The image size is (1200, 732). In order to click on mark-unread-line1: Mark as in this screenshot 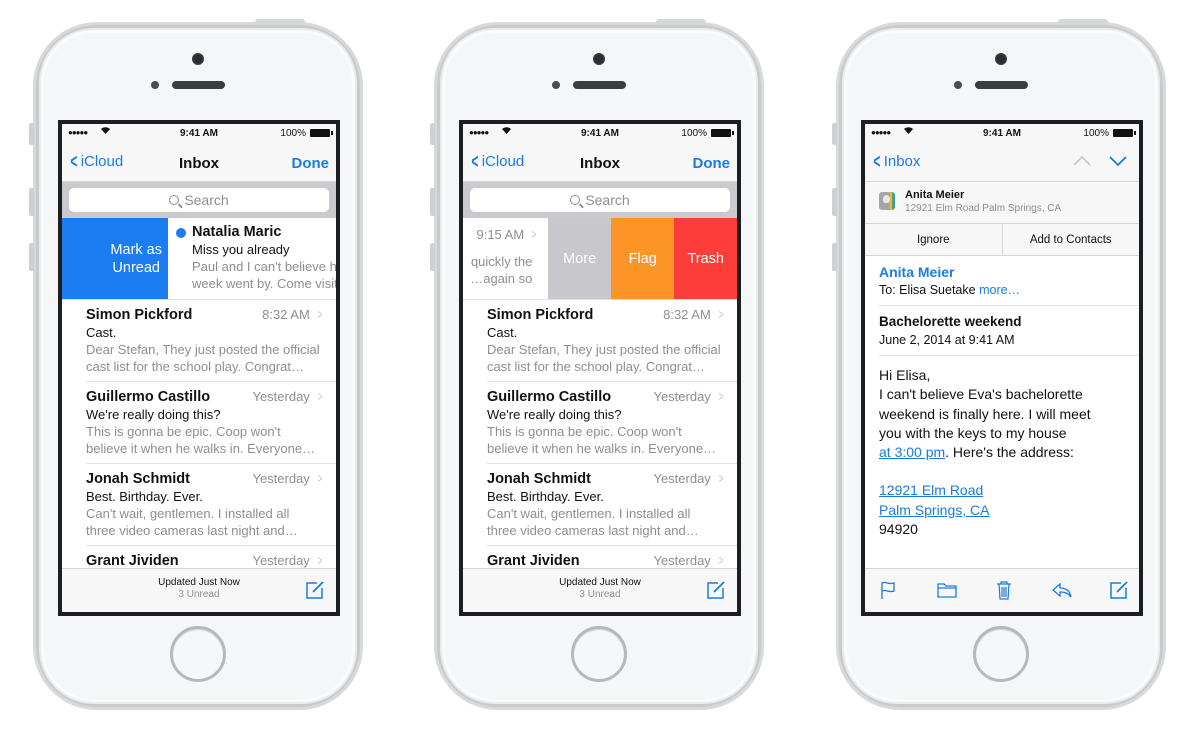, I will do `click(136, 249)`.